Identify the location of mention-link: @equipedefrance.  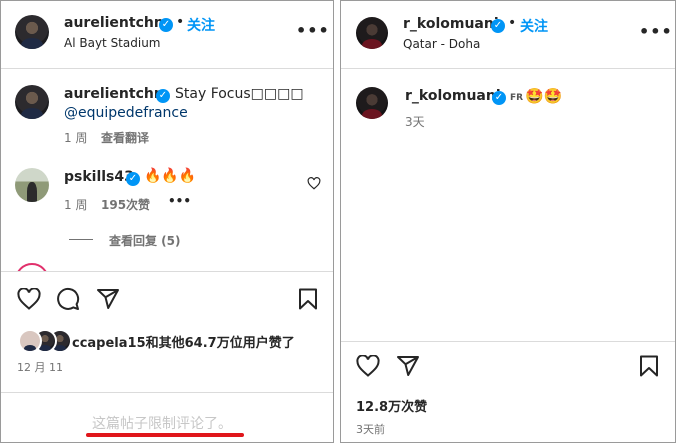
(126, 113).